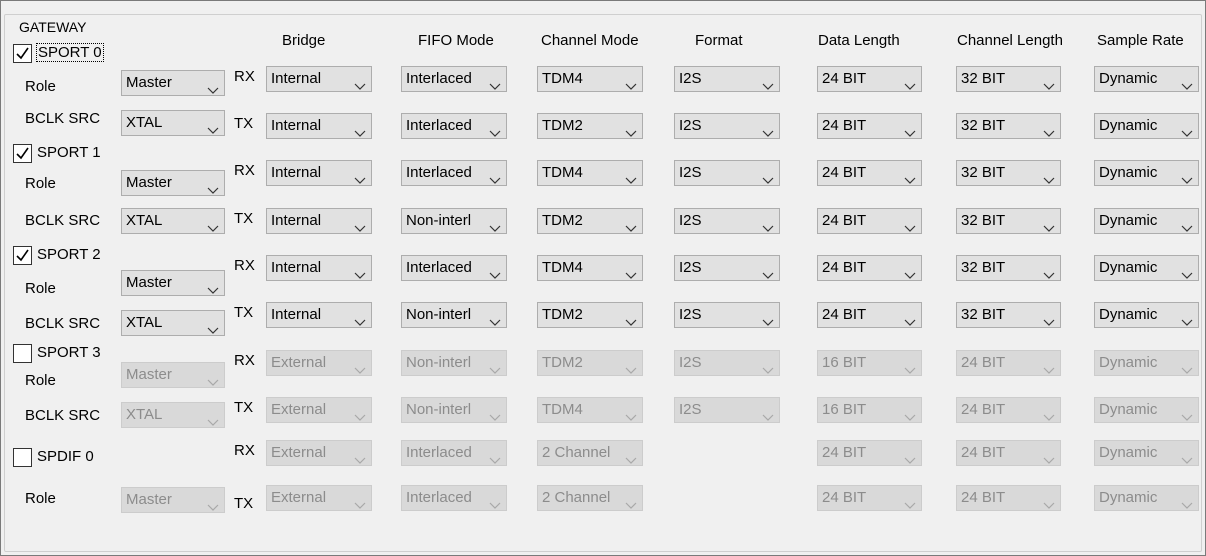  Describe the element at coordinates (22, 457) in the screenshot. I see `spdif-0-checkbox` at that location.